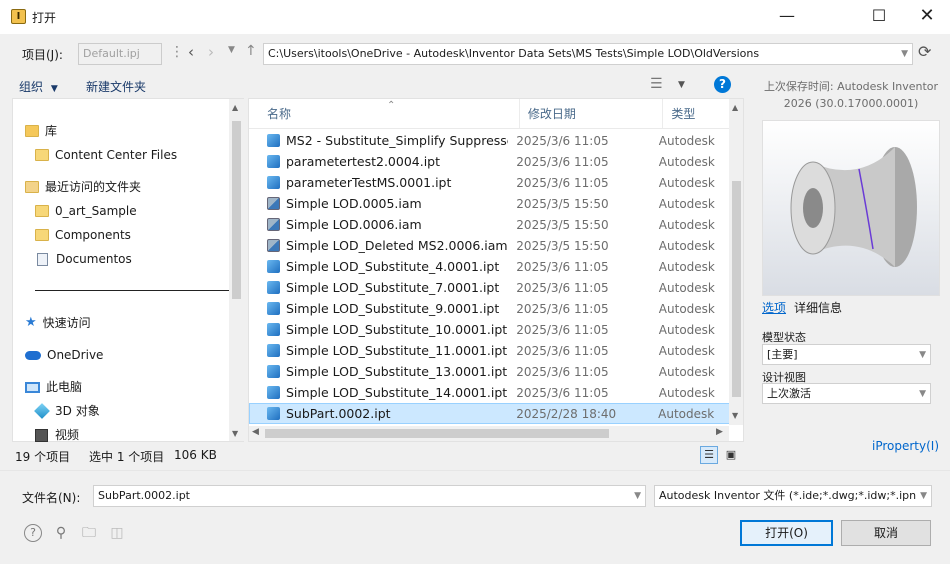 Image resolution: width=950 pixels, height=564 pixels. Describe the element at coordinates (818, 307) in the screenshot. I see `tab-details: 详细信息` at that location.